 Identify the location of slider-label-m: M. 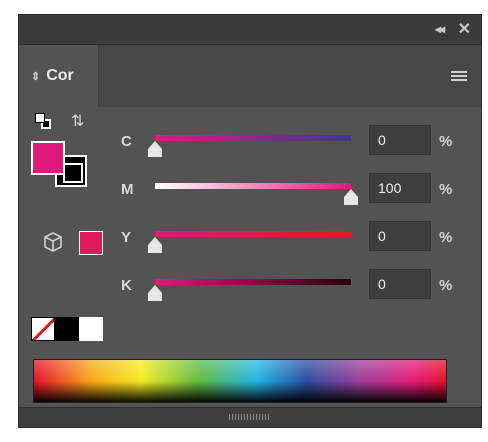
(127, 189).